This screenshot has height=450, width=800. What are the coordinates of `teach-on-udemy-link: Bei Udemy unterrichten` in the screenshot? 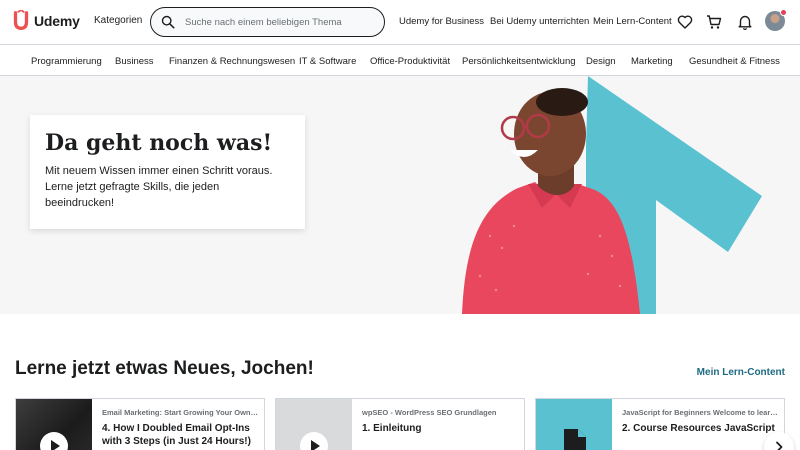 It's located at (539, 21).